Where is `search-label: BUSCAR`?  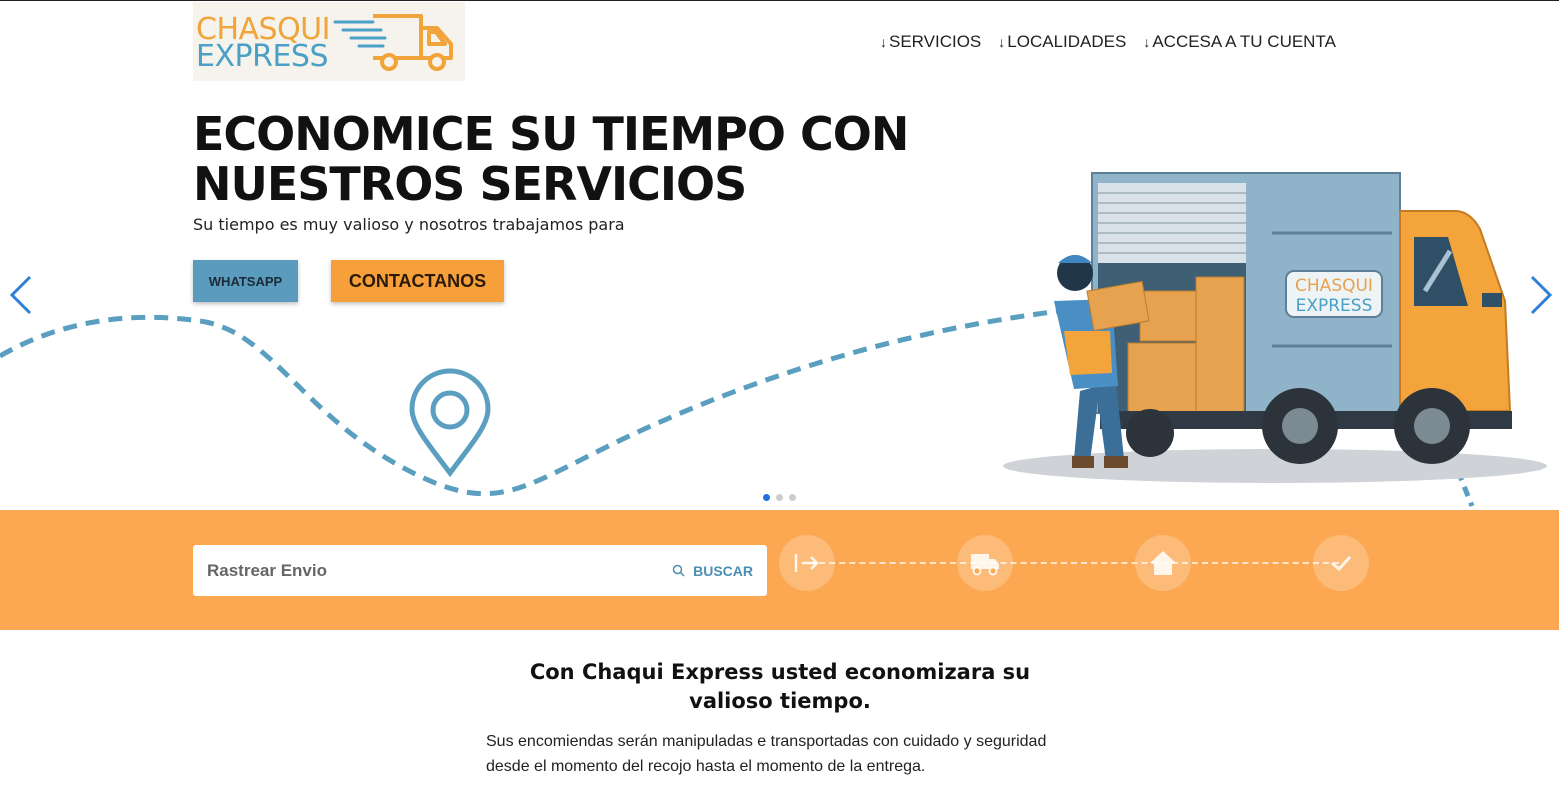
search-label: BUSCAR is located at coordinates (723, 570).